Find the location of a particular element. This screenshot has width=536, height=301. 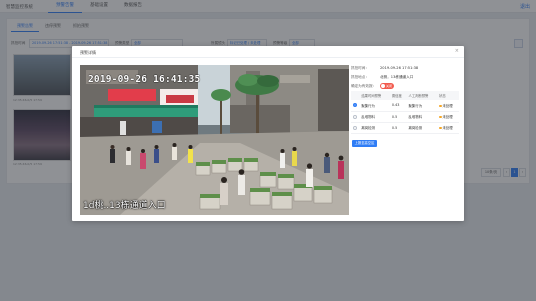

row-radio-selected is located at coordinates (355, 105).